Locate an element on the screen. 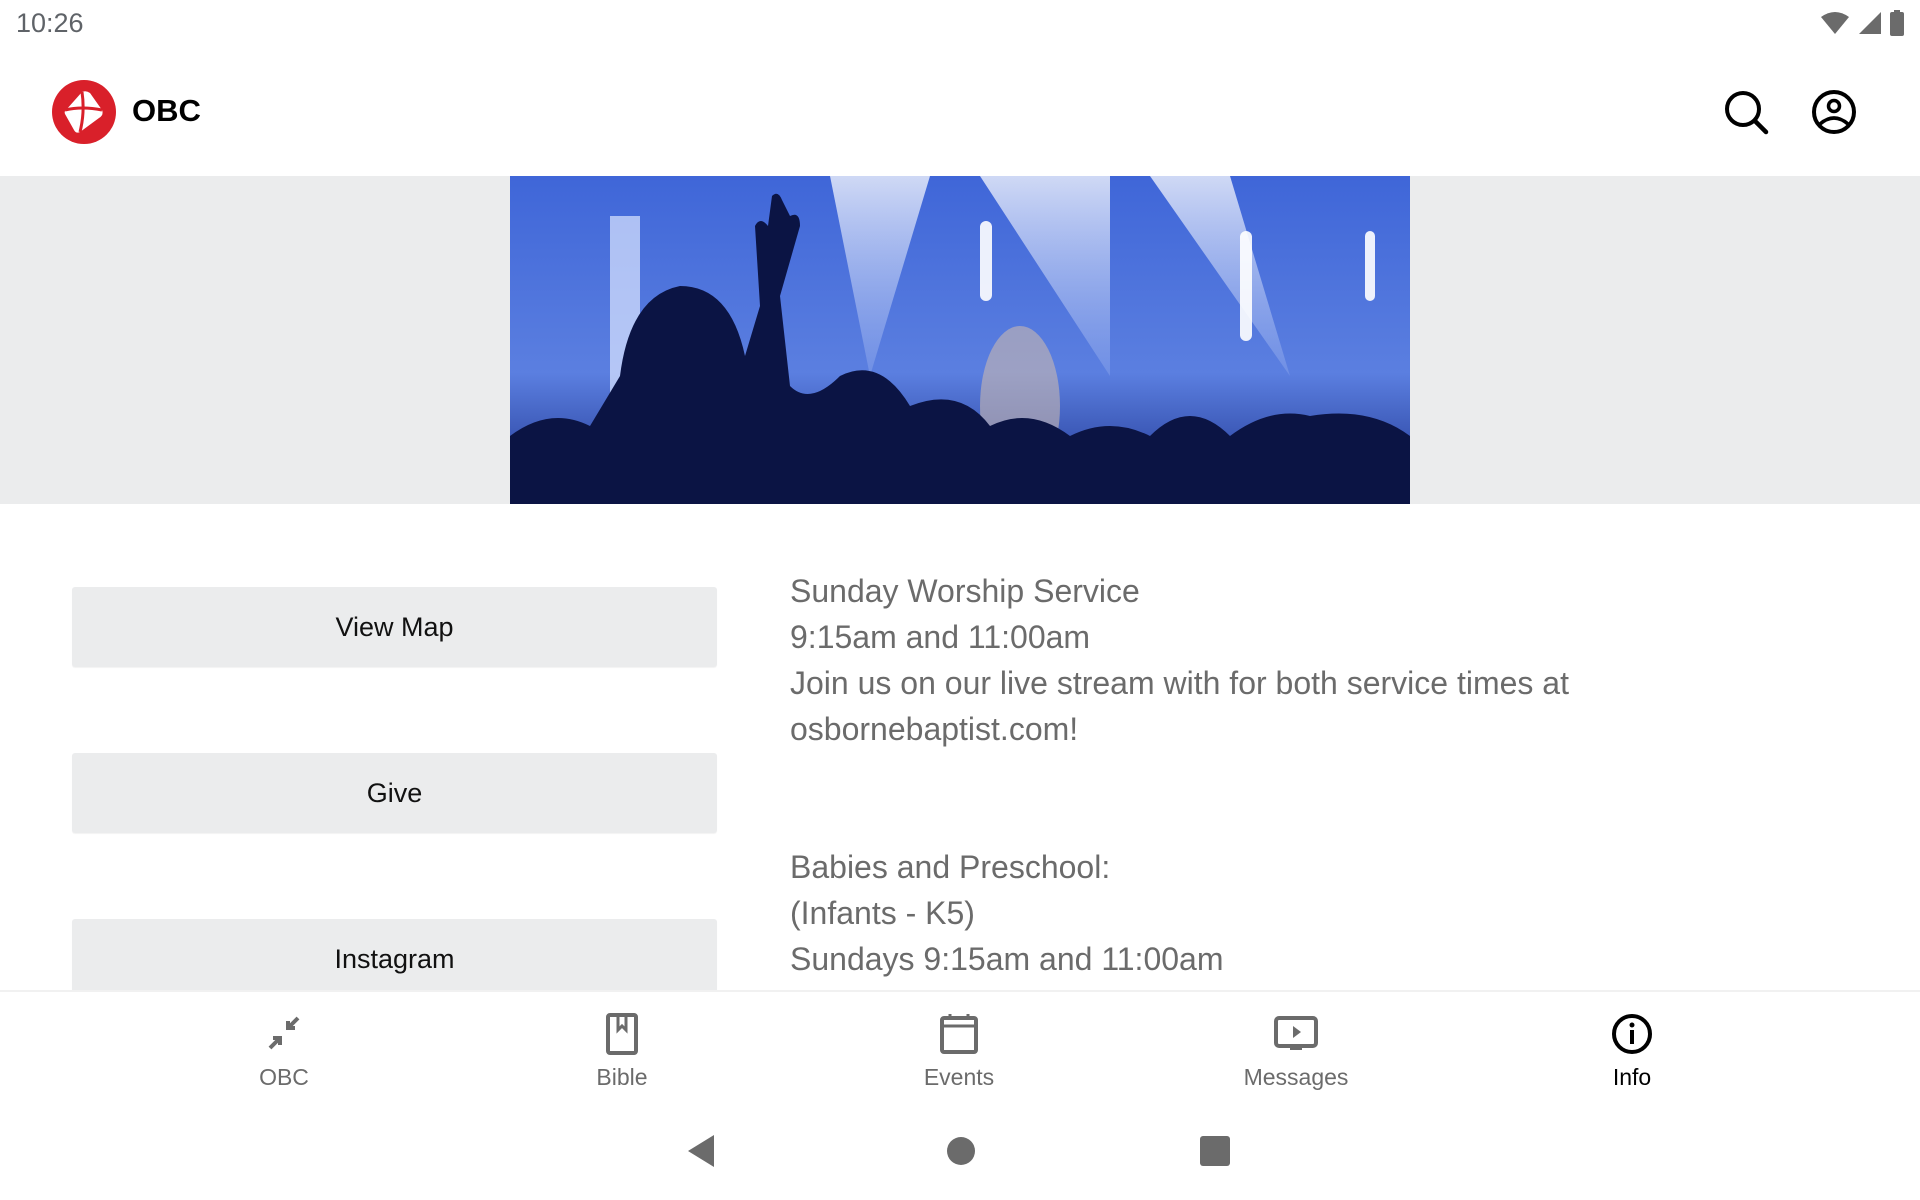 The width and height of the screenshot is (1920, 1200). info-line: Sunday Worship Service is located at coordinates (965, 591).